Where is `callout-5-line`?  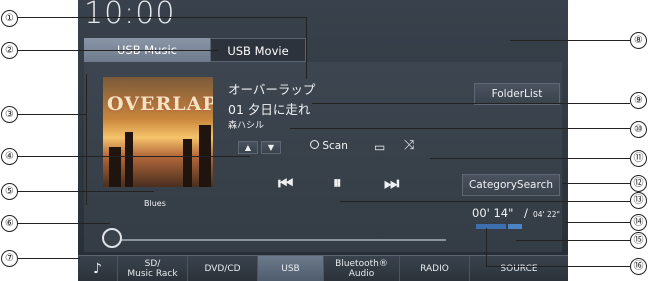 callout-5-line is located at coordinates (86, 191).